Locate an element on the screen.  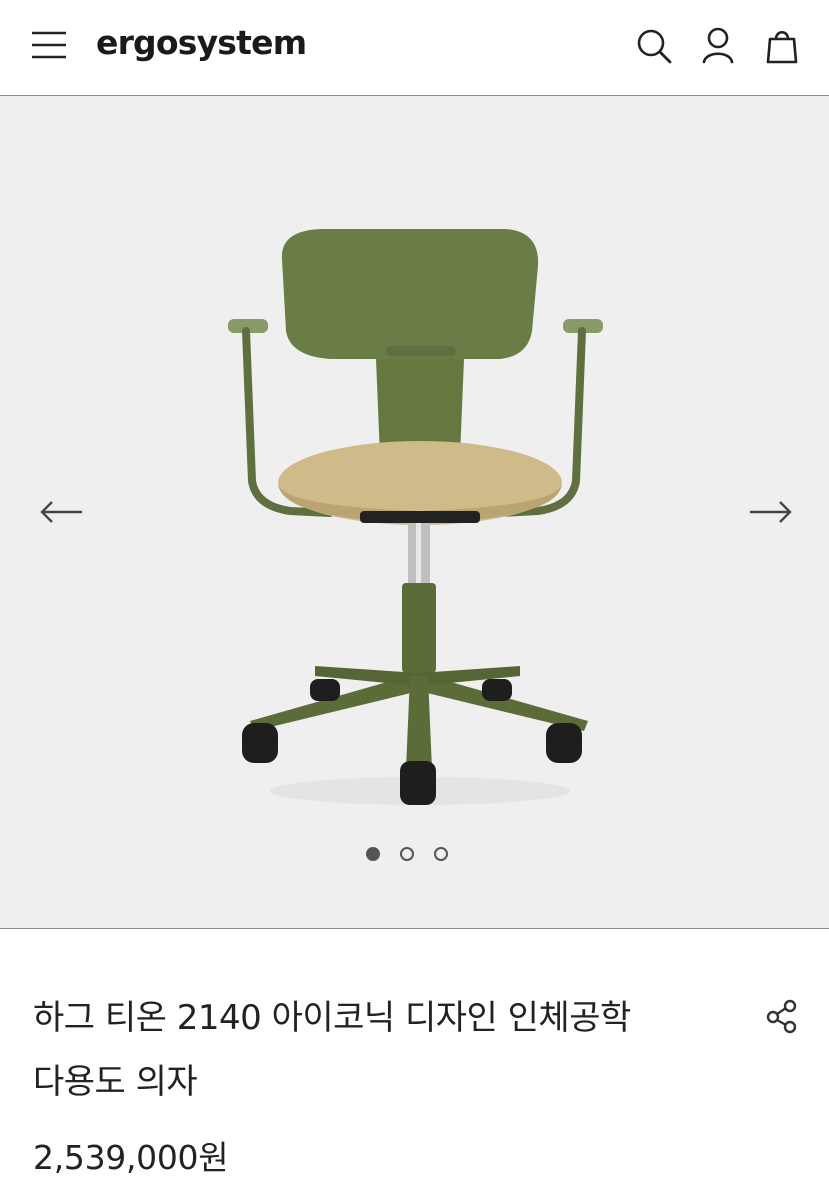
user-icon is located at coordinates (718, 46).